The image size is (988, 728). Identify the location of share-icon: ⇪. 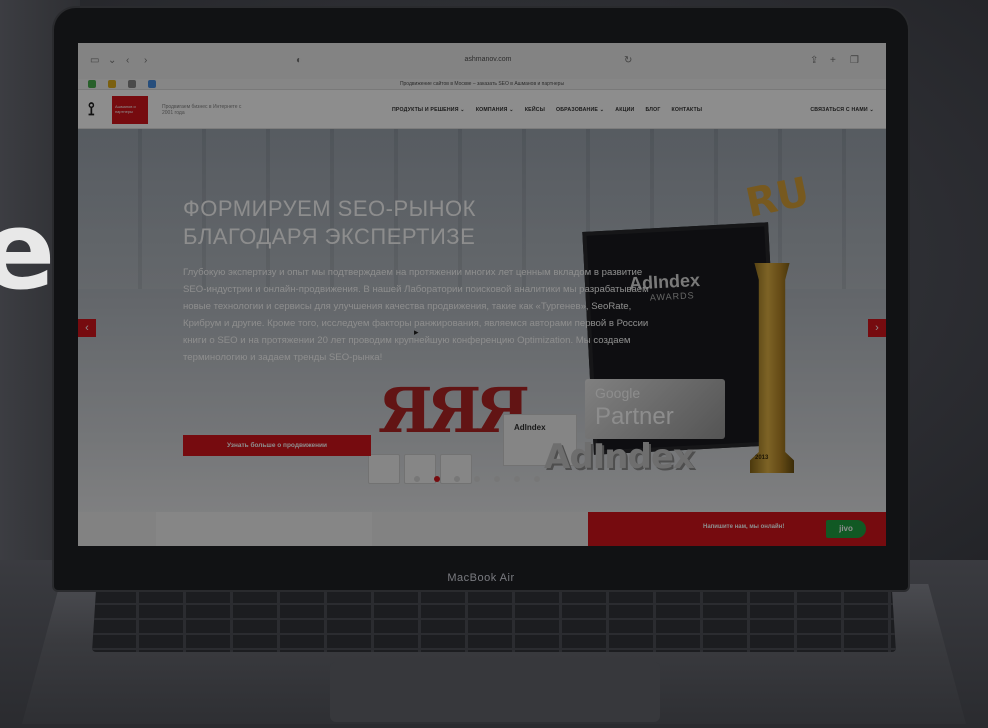
(814, 61).